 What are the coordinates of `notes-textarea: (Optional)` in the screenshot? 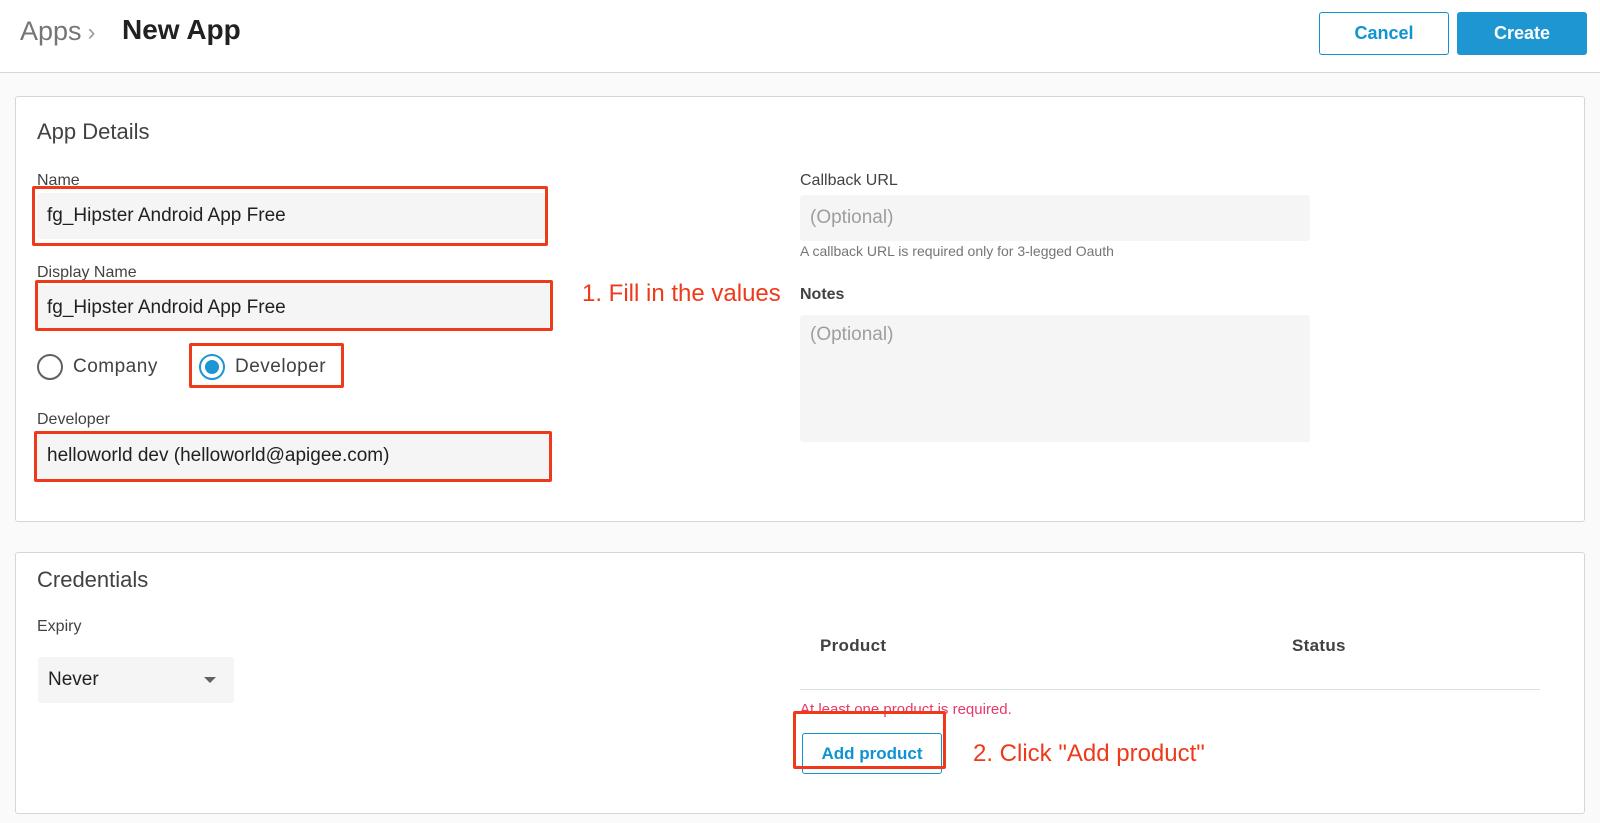 It's located at (1055, 378).